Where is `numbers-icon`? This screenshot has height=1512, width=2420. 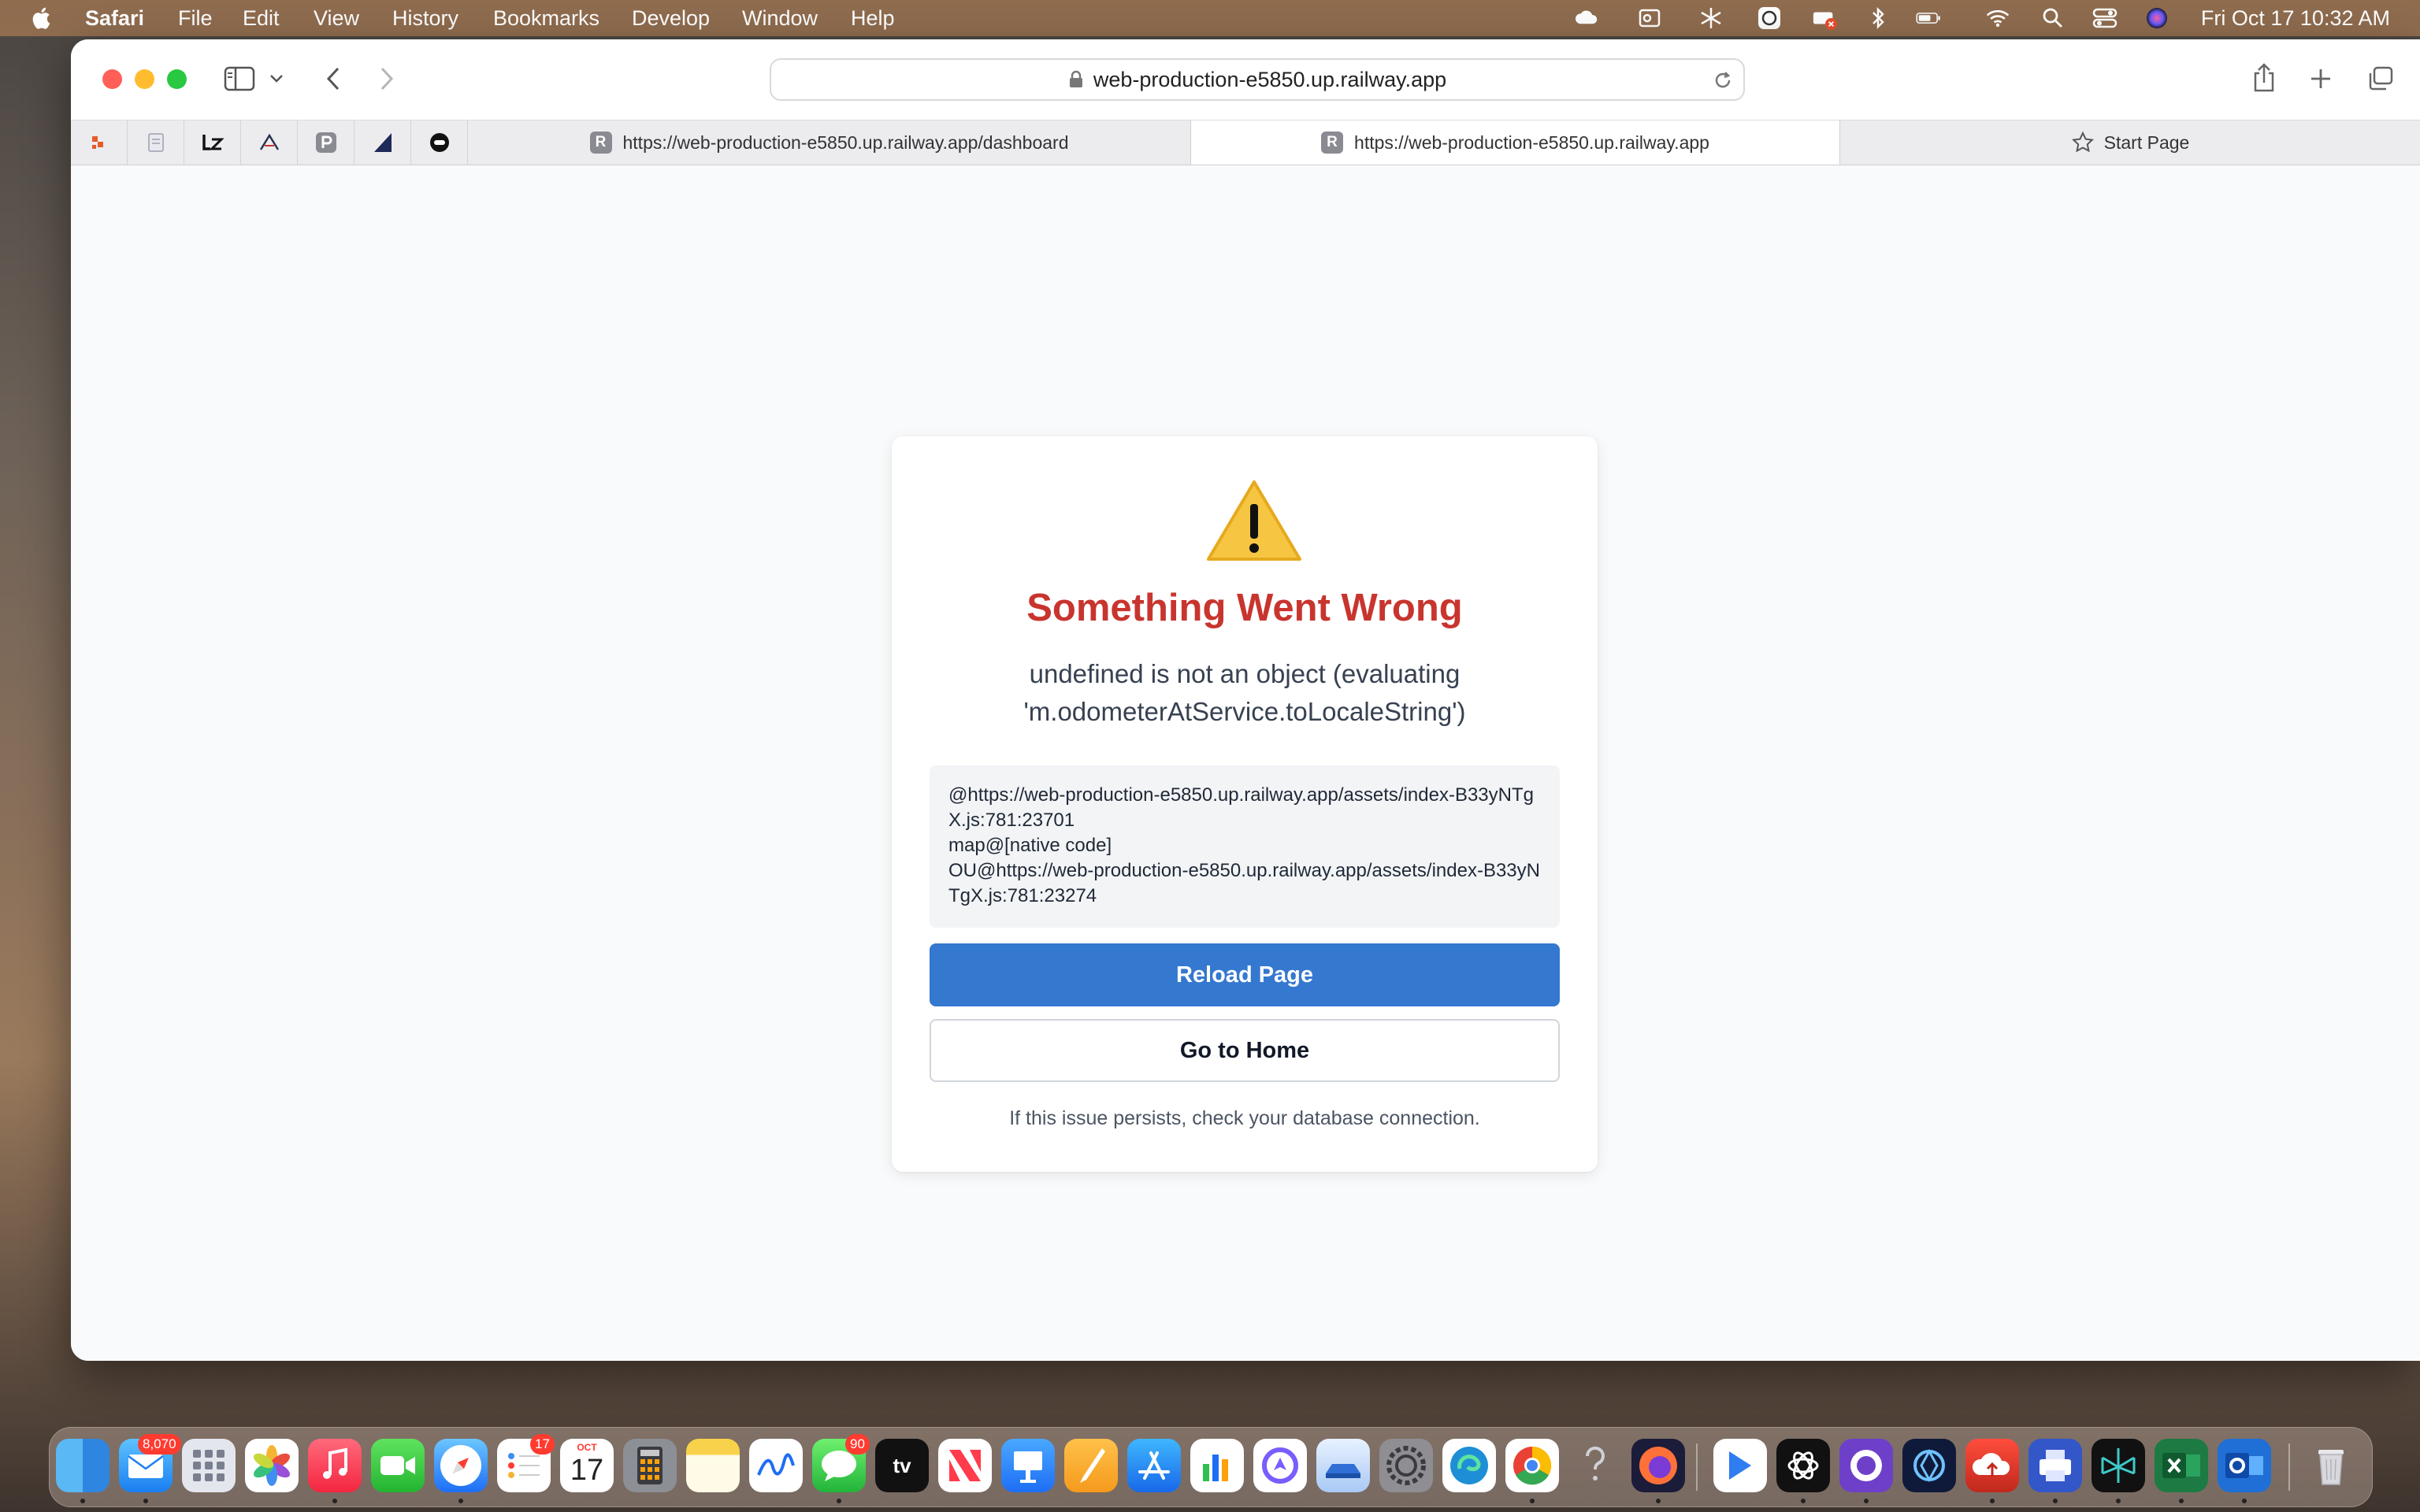 numbers-icon is located at coordinates (1217, 1465).